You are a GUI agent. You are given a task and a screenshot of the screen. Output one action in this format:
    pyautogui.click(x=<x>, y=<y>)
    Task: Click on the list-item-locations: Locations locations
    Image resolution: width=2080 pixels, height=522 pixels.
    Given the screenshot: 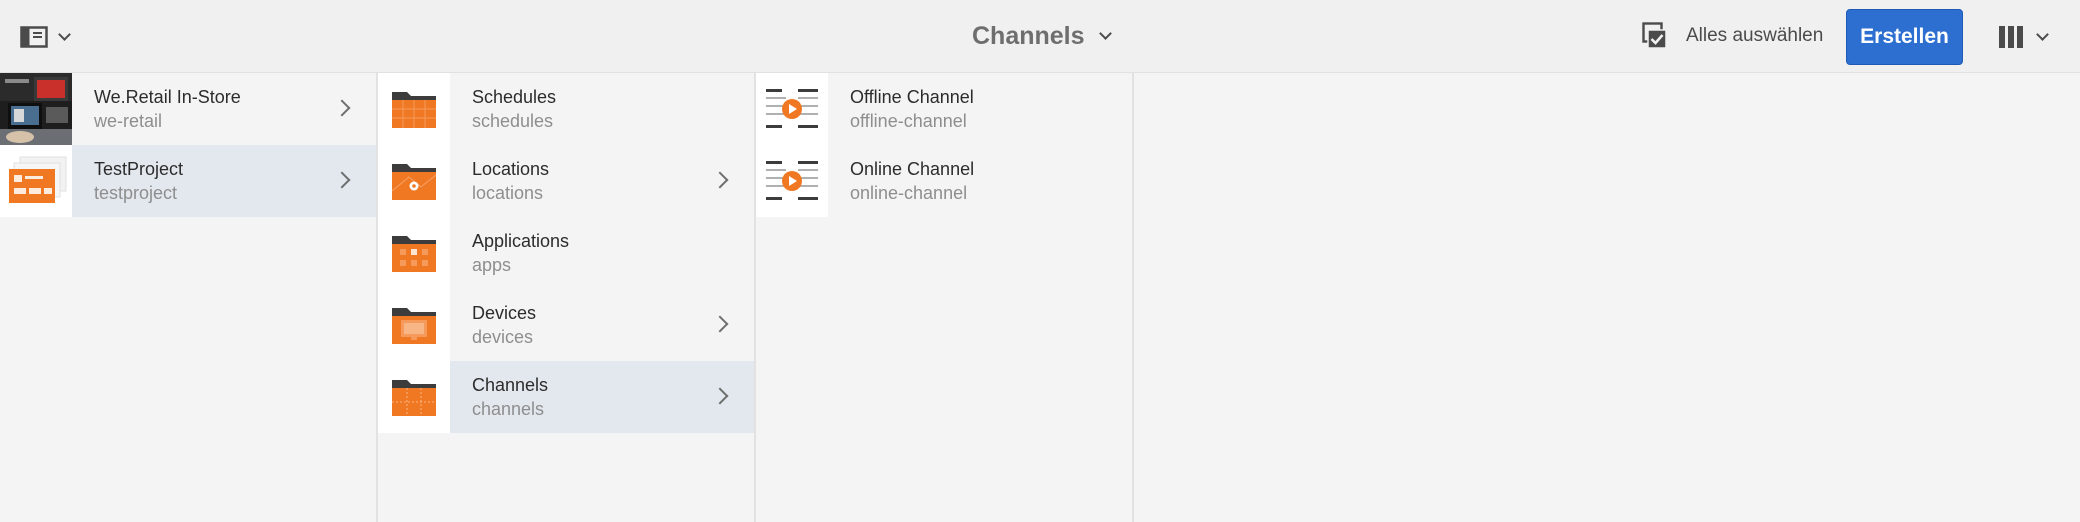 What is the action you would take?
    pyautogui.click(x=566, y=181)
    